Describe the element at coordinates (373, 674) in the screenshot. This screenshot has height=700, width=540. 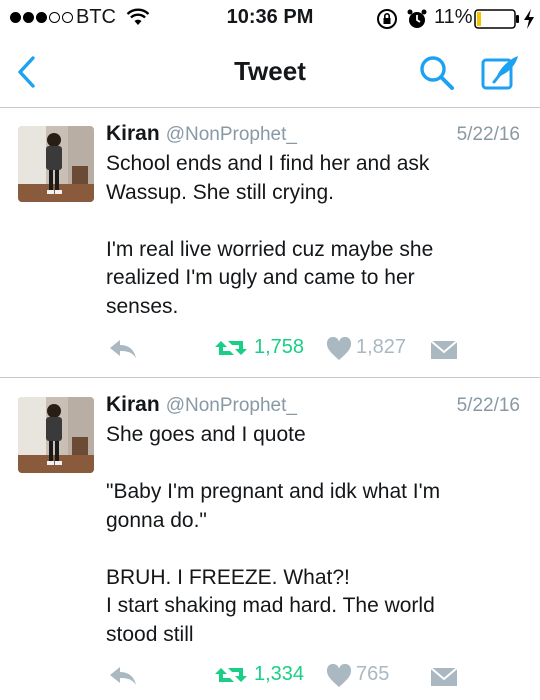
I see `like-count: 765` at that location.